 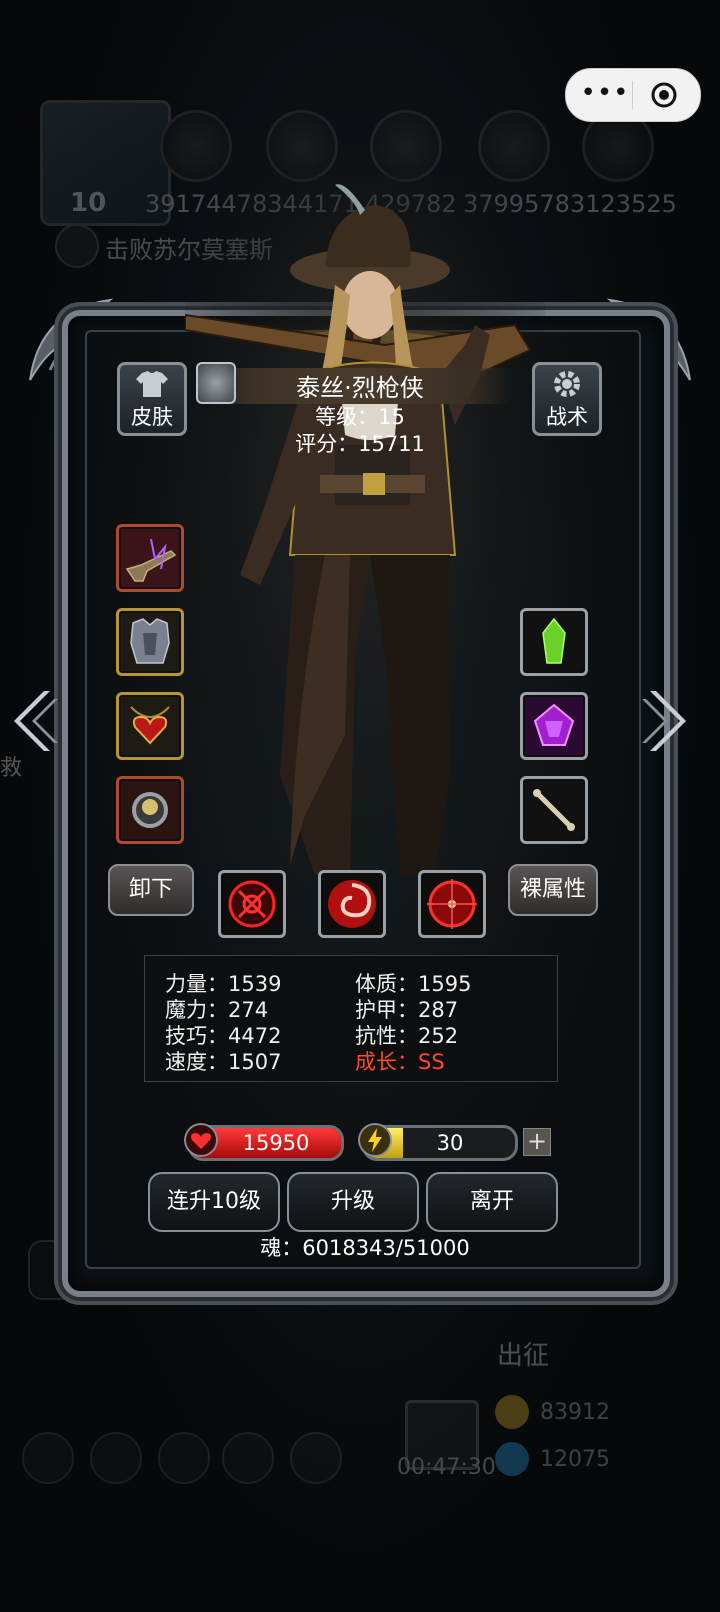 I want to click on shirt-icon, so click(x=152, y=384).